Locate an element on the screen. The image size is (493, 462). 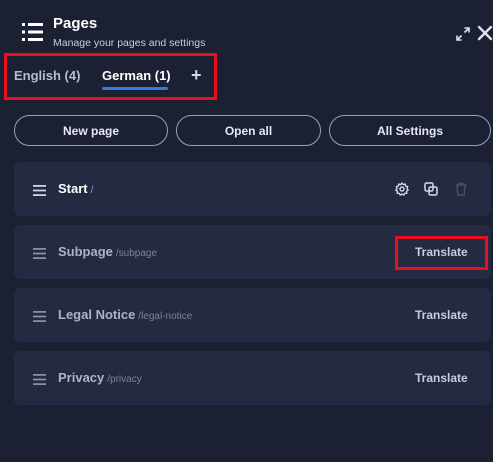
page-row-start: Start / is located at coordinates (252, 189).